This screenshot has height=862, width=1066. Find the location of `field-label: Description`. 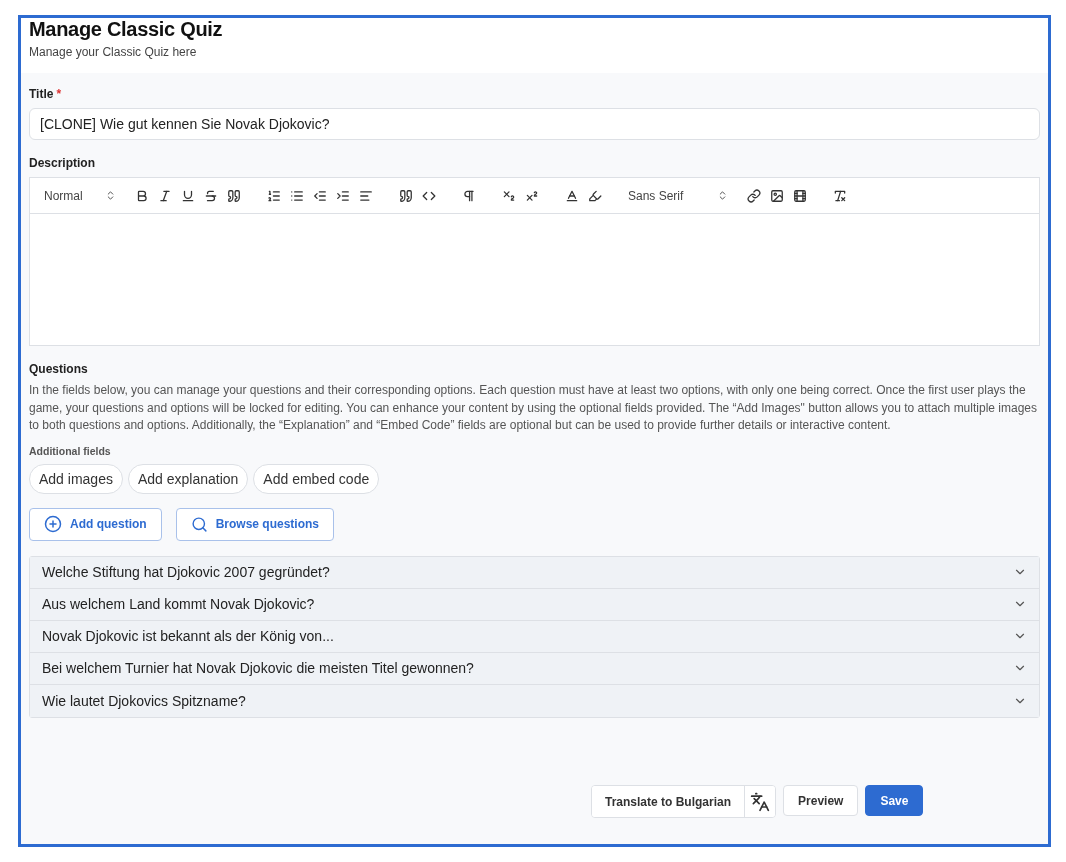

field-label: Description is located at coordinates (62, 163).